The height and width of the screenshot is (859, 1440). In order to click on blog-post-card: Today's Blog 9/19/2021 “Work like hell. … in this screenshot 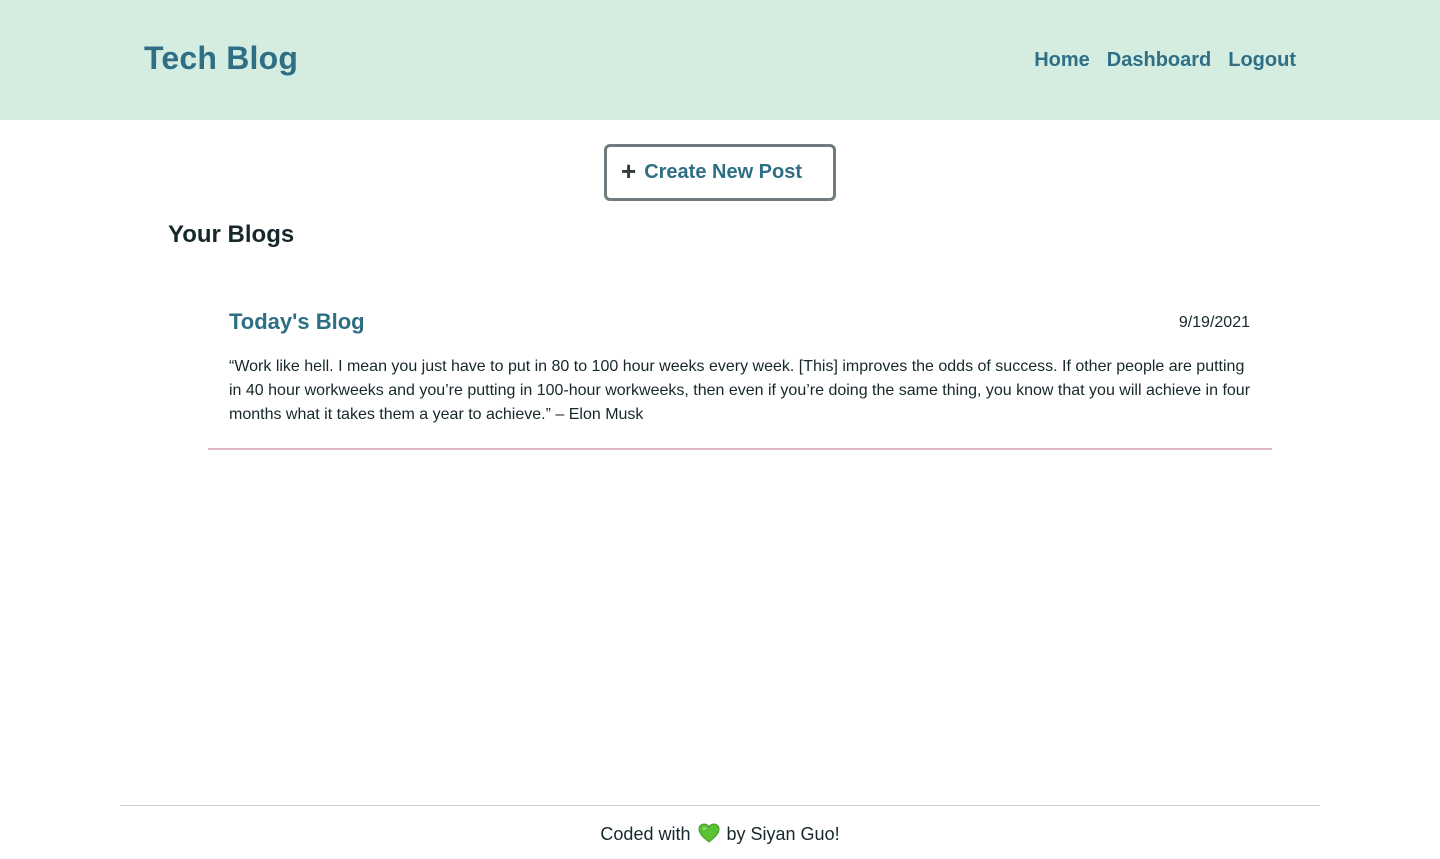, I will do `click(740, 375)`.